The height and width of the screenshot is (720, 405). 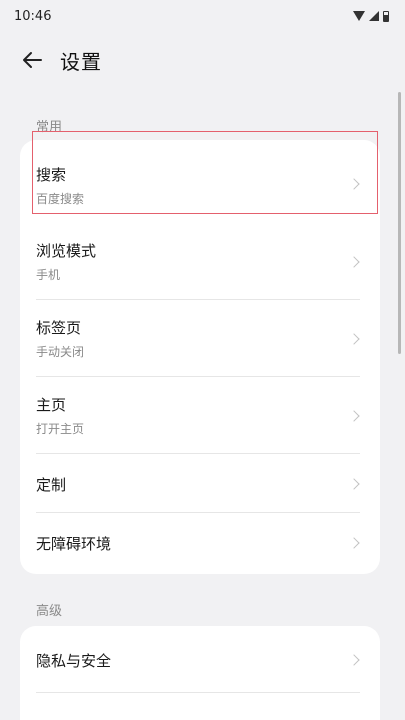 What do you see at coordinates (202, 16) in the screenshot?
I see `status-bar: 10:46` at bounding box center [202, 16].